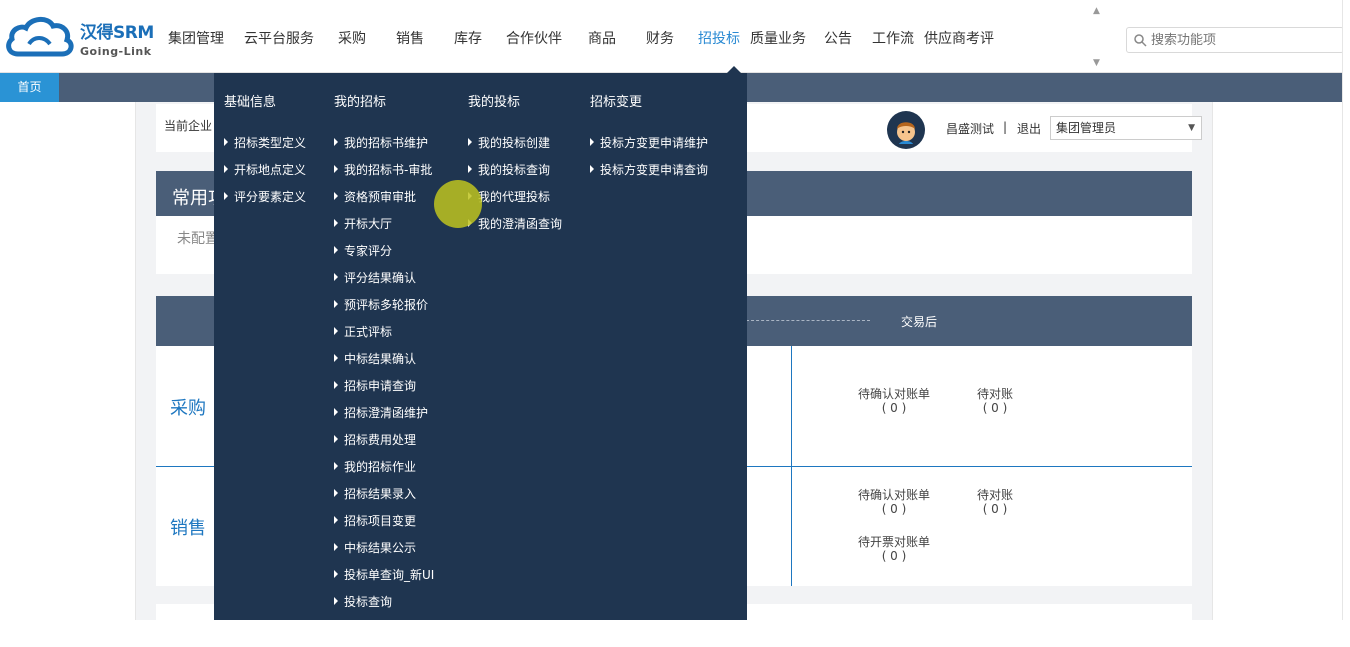 The width and height of the screenshot is (1350, 647). What do you see at coordinates (387, 417) in the screenshot?
I see `menu-item: 招标澄清函维护` at bounding box center [387, 417].